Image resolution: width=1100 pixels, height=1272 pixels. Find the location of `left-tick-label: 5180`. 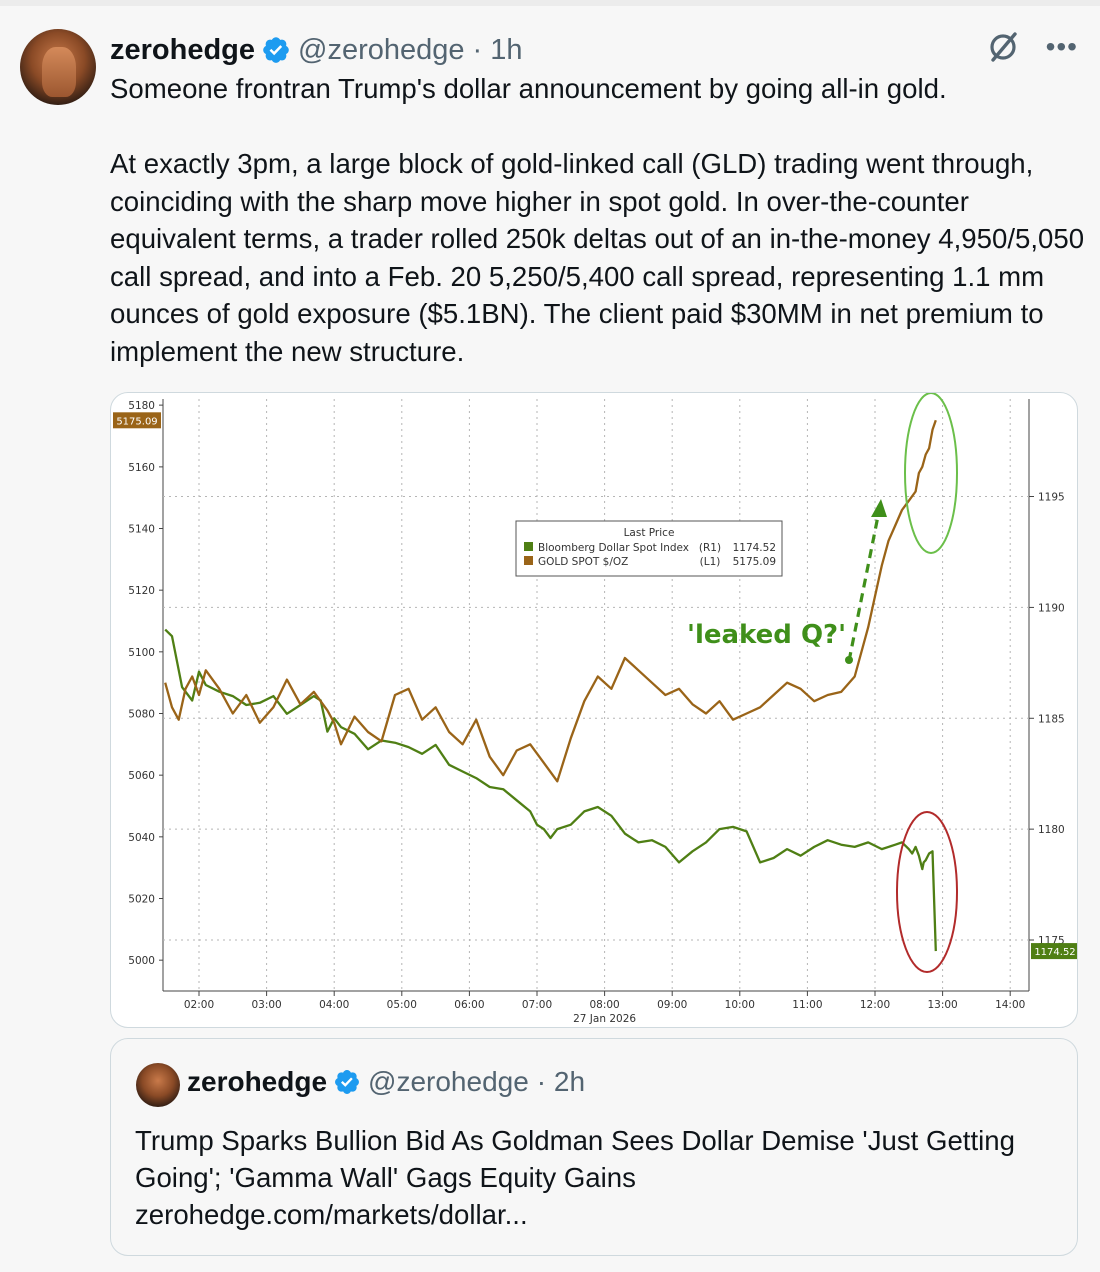

left-tick-label: 5180 is located at coordinates (141, 406).